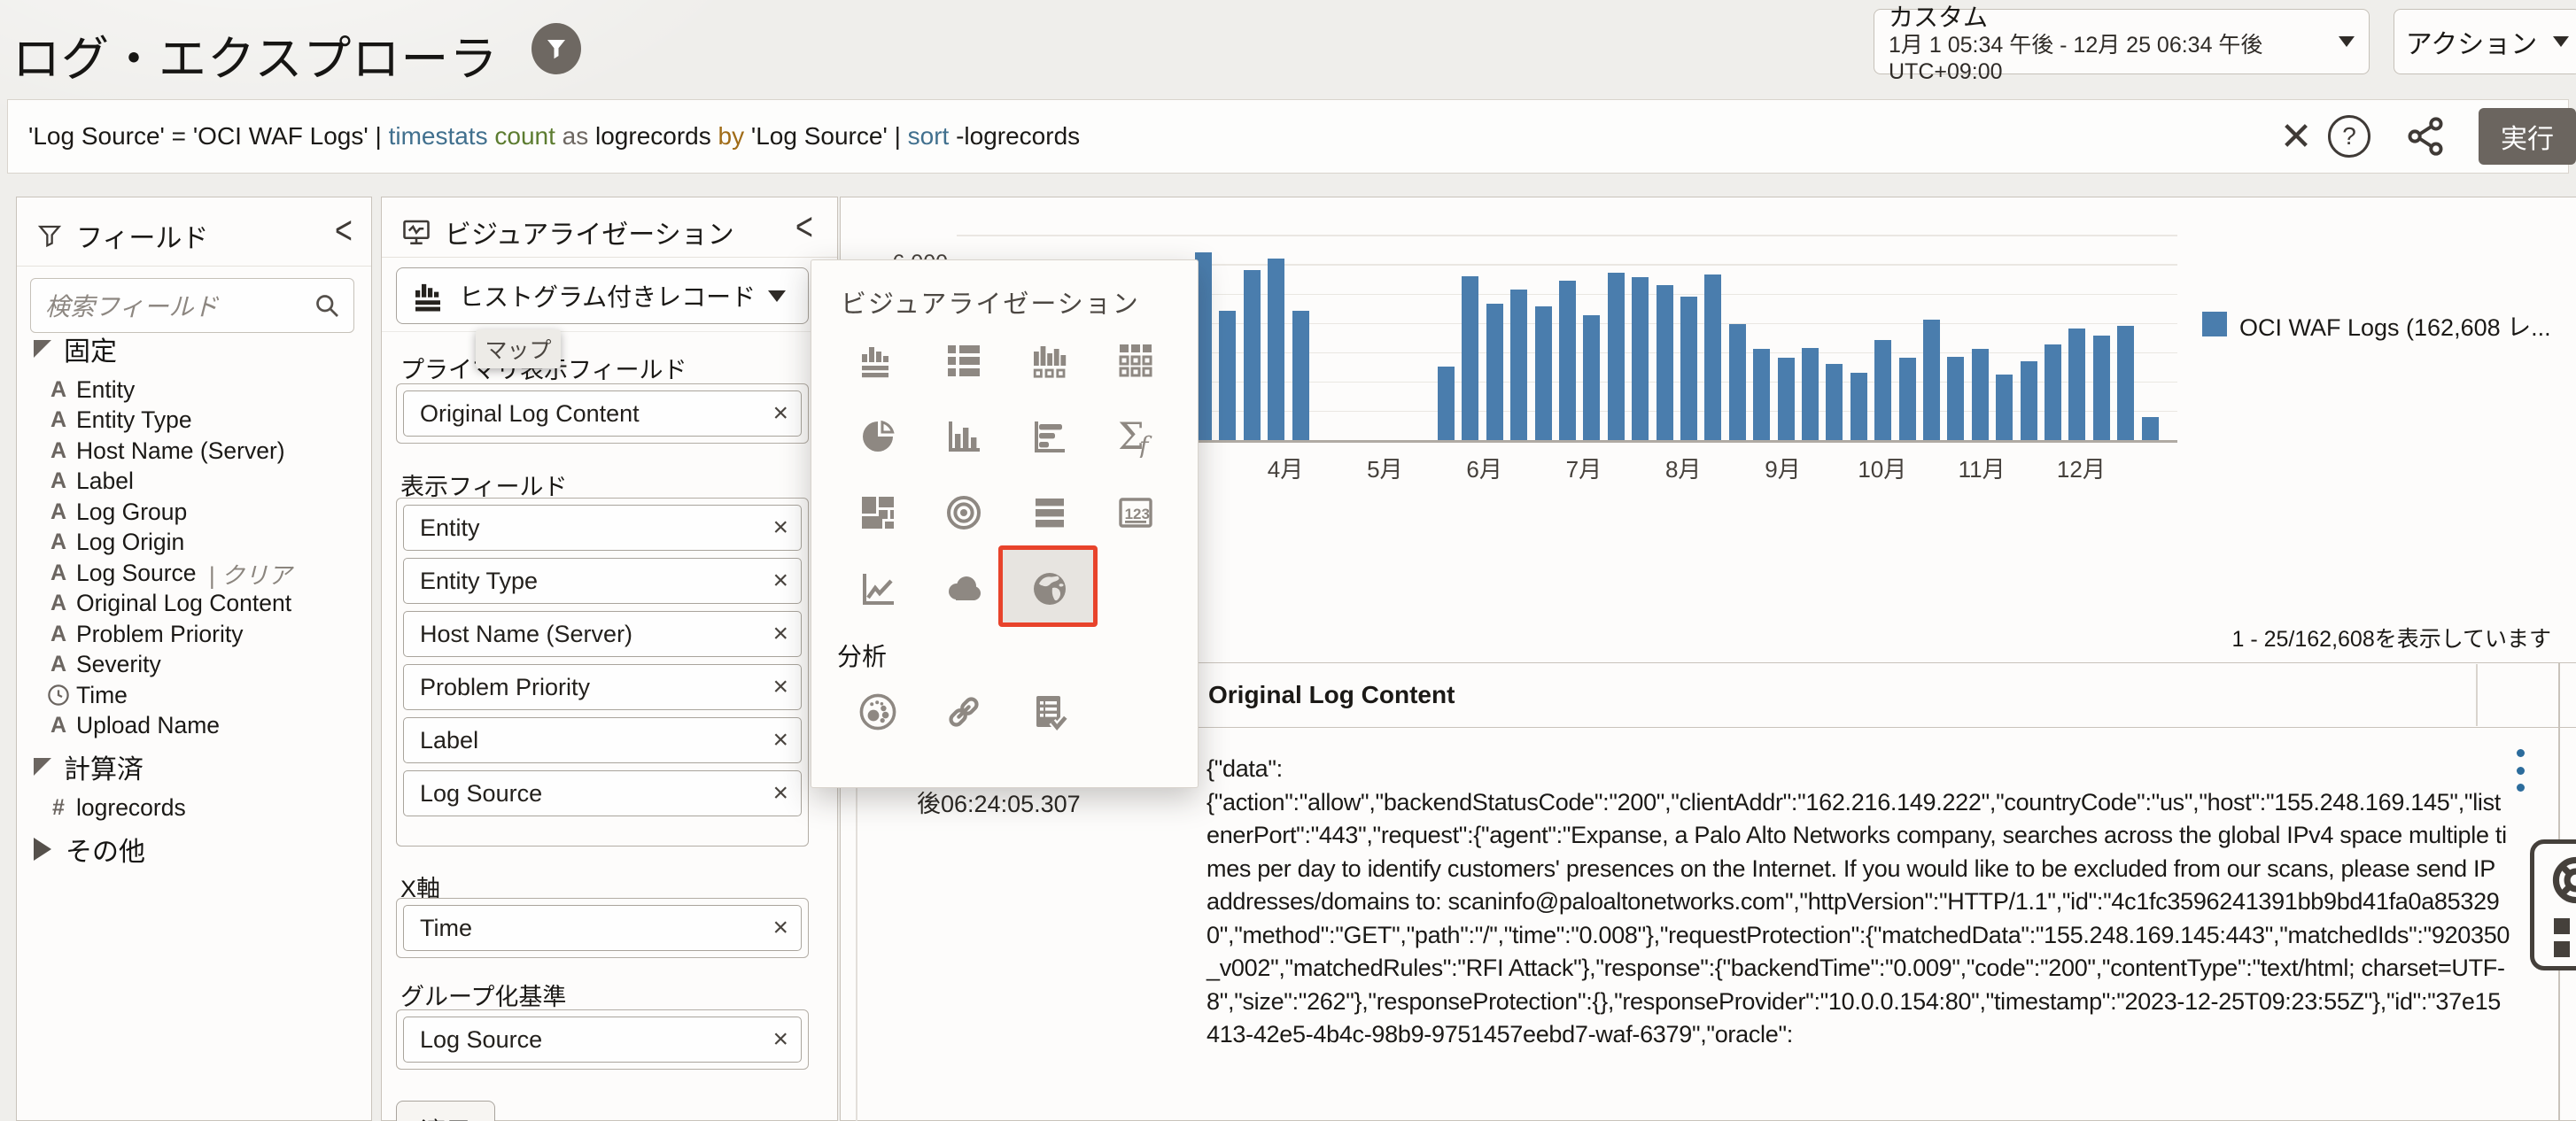 This screenshot has width=2576, height=1121. I want to click on record-count: 1 - 25/162,608を表示しています, so click(2391, 639).